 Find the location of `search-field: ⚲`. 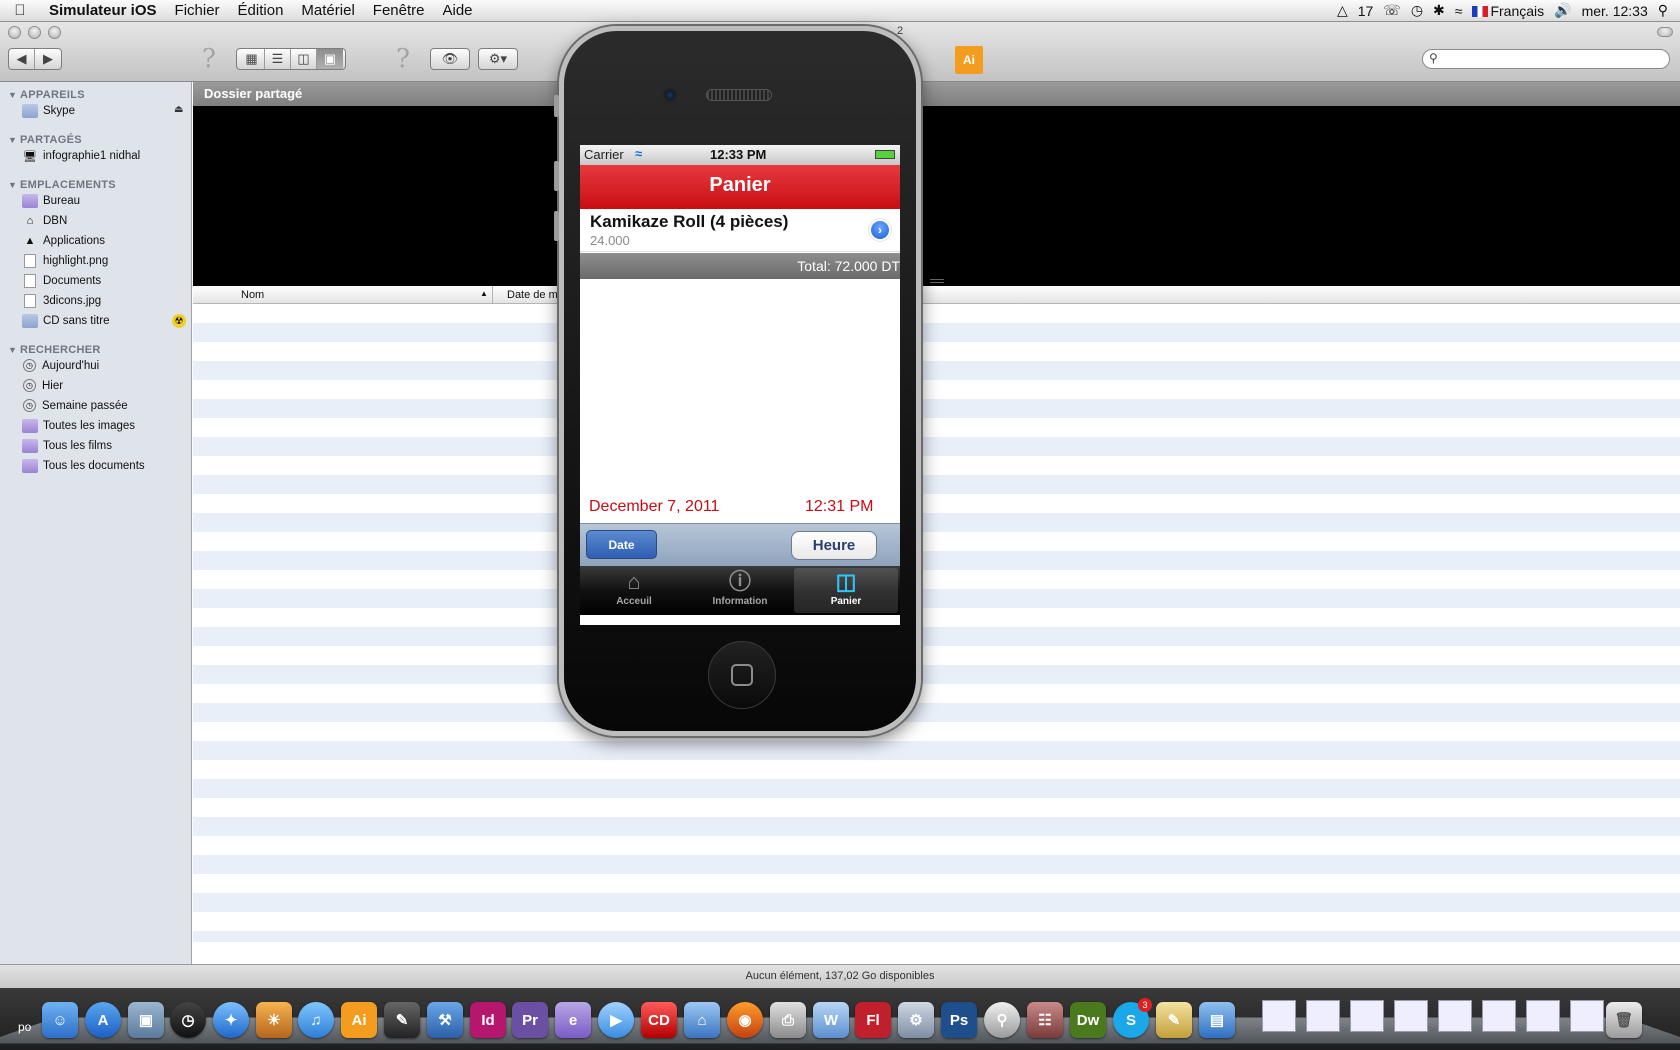

search-field: ⚲ is located at coordinates (1546, 59).